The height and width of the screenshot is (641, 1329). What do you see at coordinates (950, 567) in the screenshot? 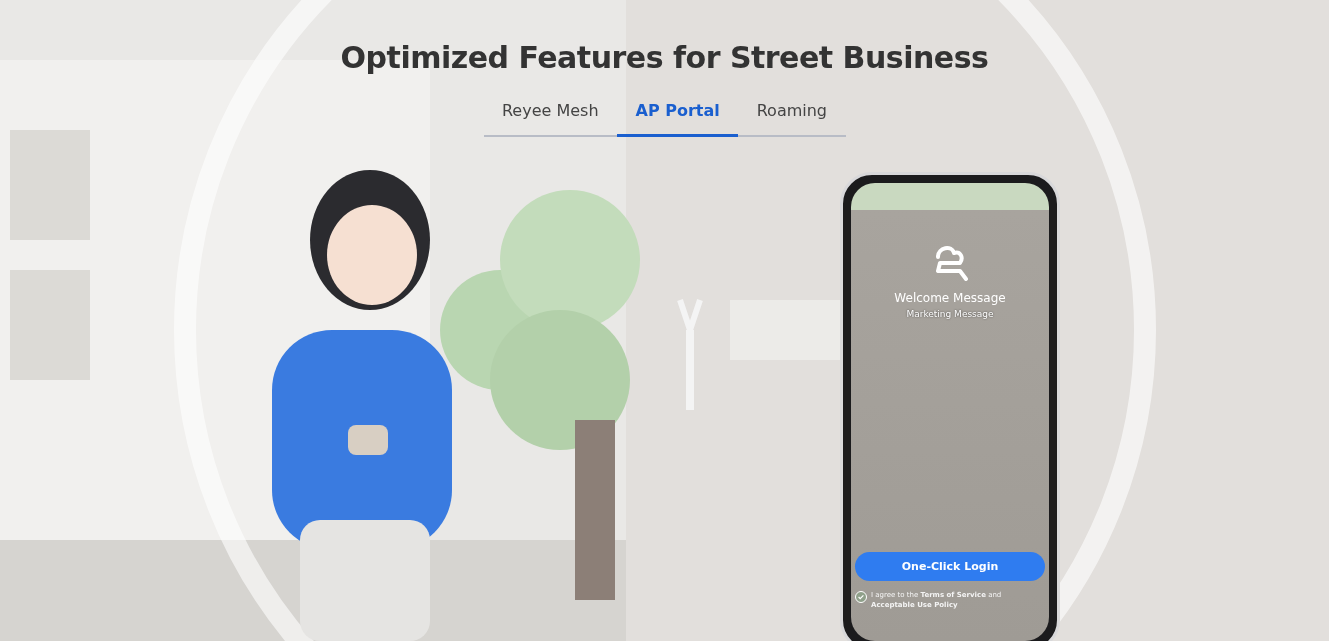
I see `login-button: One-Click Login` at bounding box center [950, 567].